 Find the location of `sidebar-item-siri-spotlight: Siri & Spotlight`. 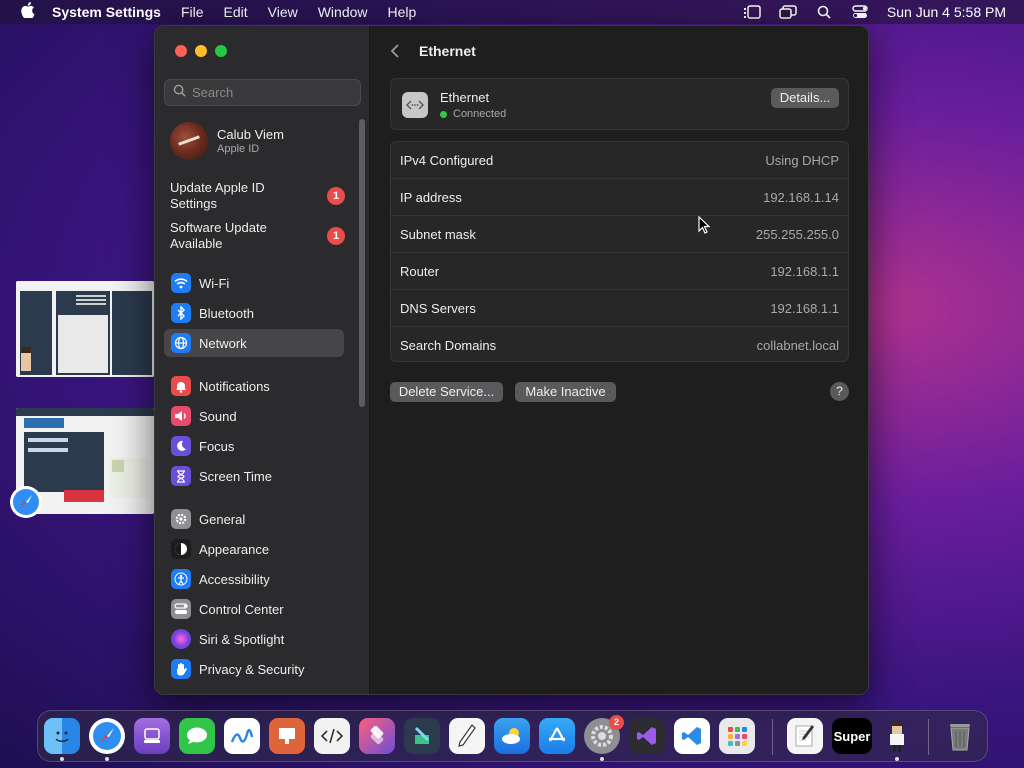

sidebar-item-siri-spotlight: Siri & Spotlight is located at coordinates (254, 639).